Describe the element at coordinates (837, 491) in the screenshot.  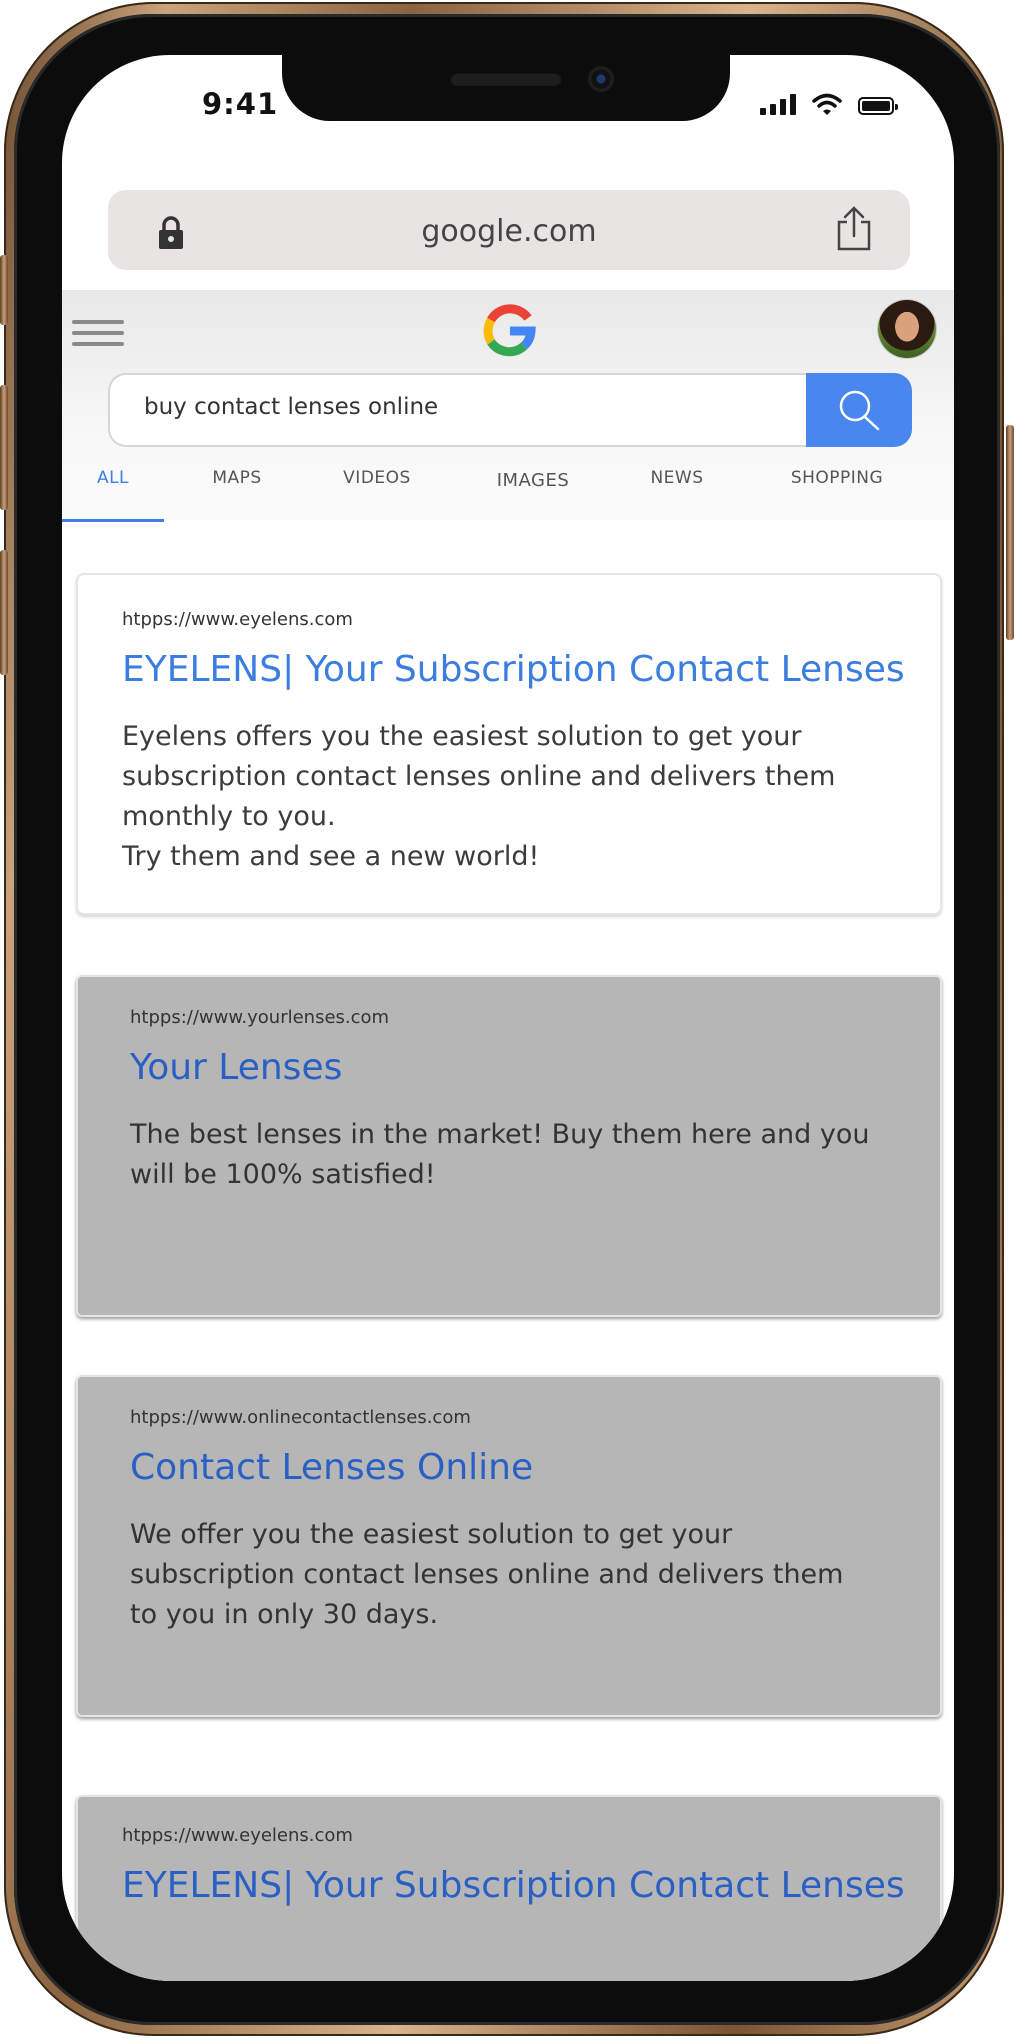
I see `tab-shopping: SHOPPING` at that location.